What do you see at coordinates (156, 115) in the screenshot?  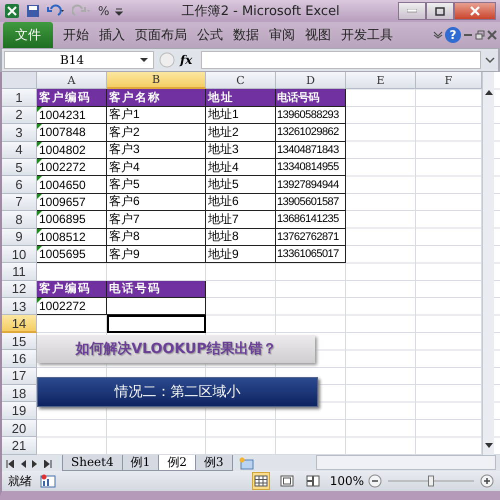 I see `table-cell: 客户1` at bounding box center [156, 115].